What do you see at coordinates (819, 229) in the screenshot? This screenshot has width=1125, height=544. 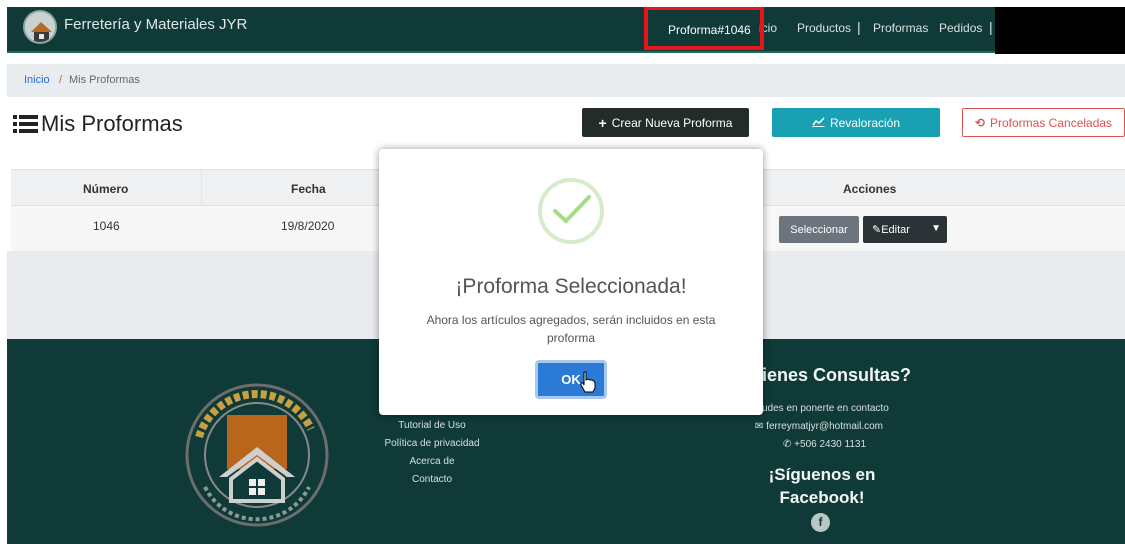 I see `select-button: Seleccionar` at bounding box center [819, 229].